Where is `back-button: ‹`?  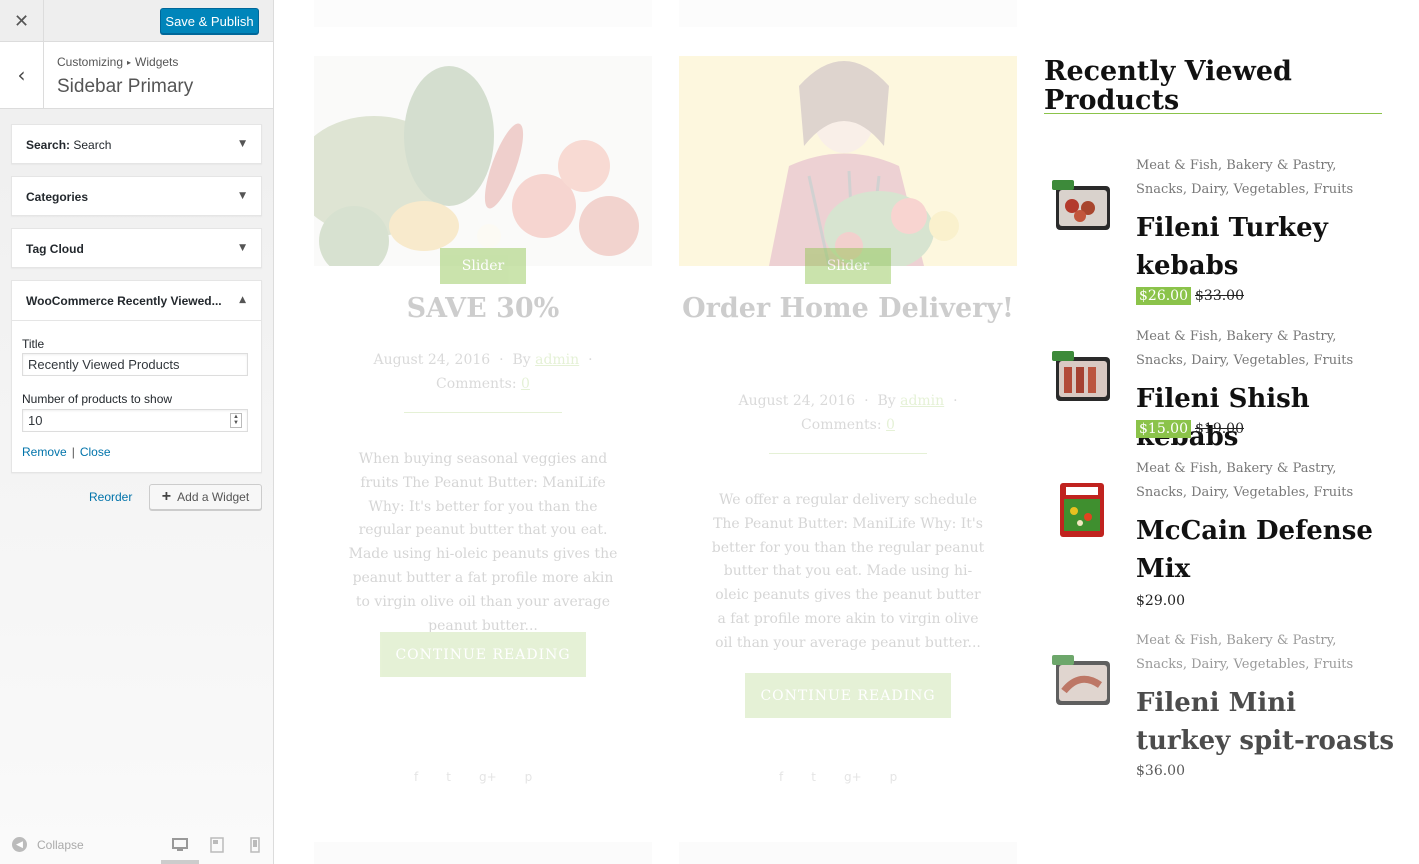
back-button: ‹ is located at coordinates (22, 75).